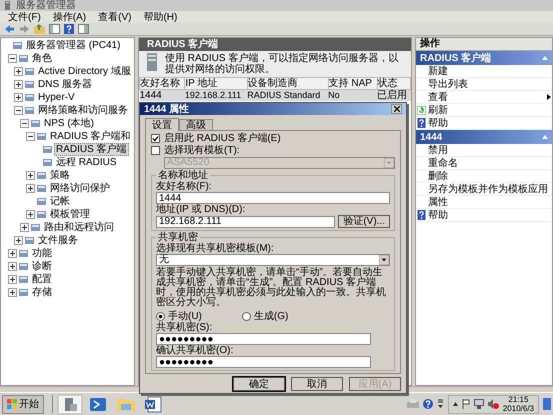 Image resolution: width=553 pixels, height=415 pixels. What do you see at coordinates (273, 260) in the screenshot?
I see `dropdown: 无` at bounding box center [273, 260].